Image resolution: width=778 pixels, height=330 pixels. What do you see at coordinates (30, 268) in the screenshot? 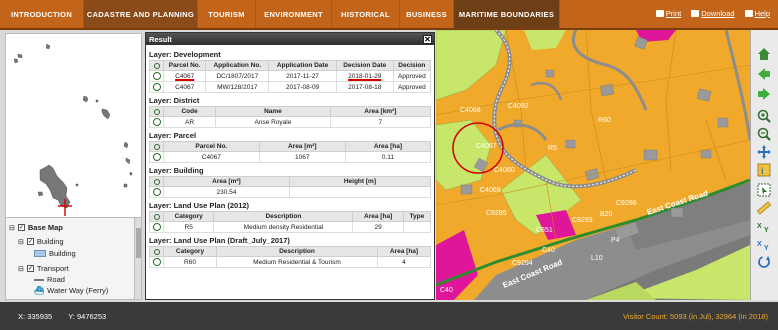
I see `transport-checkbox: ✓` at bounding box center [30, 268].